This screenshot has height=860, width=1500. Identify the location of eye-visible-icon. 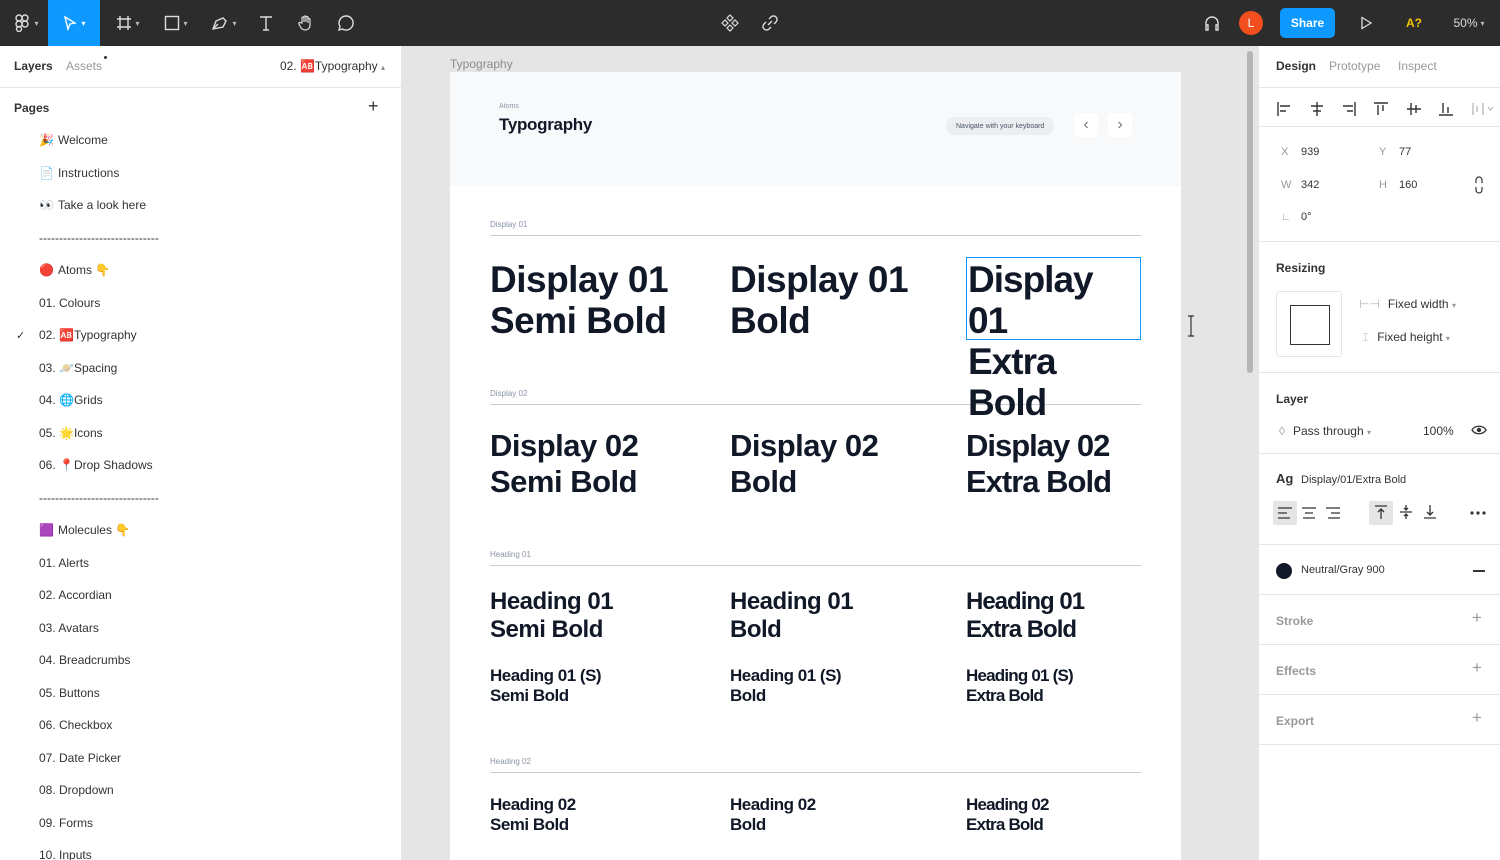
(1479, 430).